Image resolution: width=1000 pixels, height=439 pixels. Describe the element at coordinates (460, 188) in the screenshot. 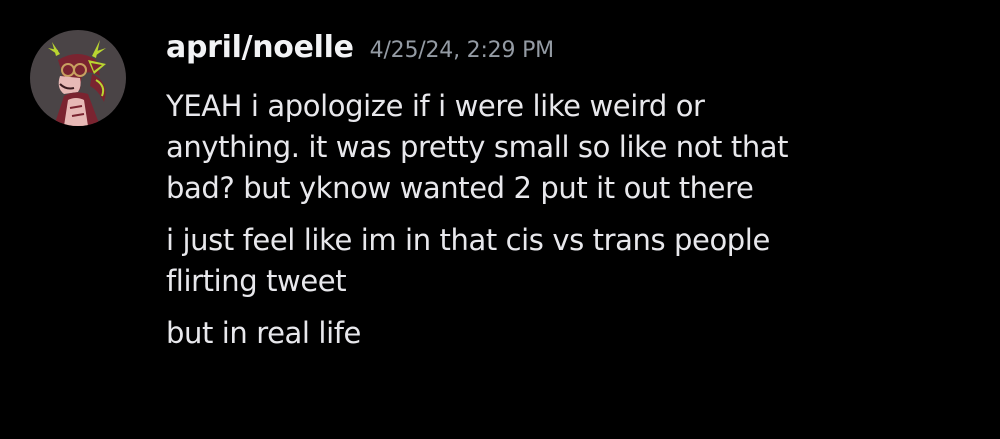

I see `message-line: bad? but yknow wanted 2 put it out there` at that location.